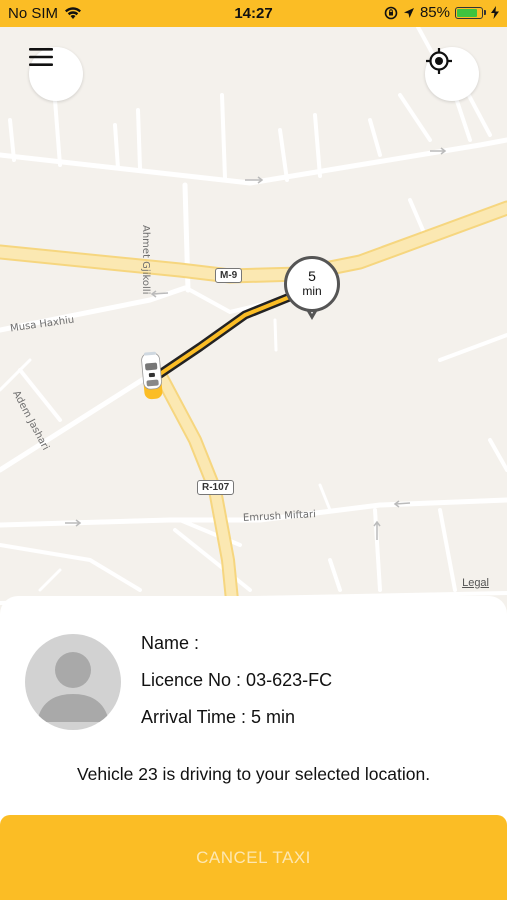 The height and width of the screenshot is (900, 507). Describe the element at coordinates (408, 12) in the screenshot. I see `location-arrow-icon` at that location.